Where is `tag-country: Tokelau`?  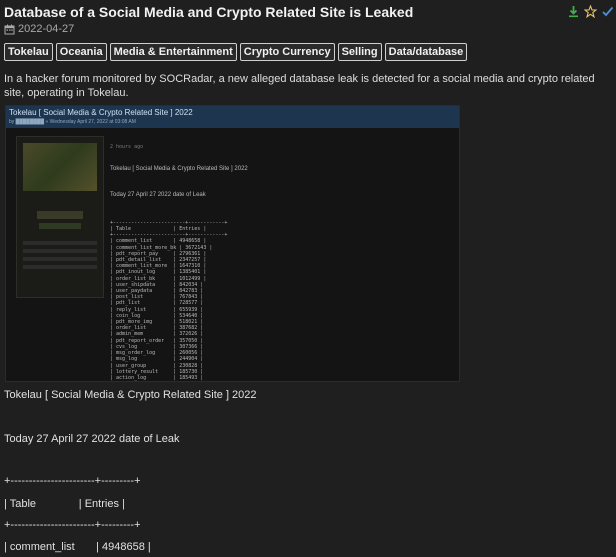
tag-country: Tokelau is located at coordinates (28, 52).